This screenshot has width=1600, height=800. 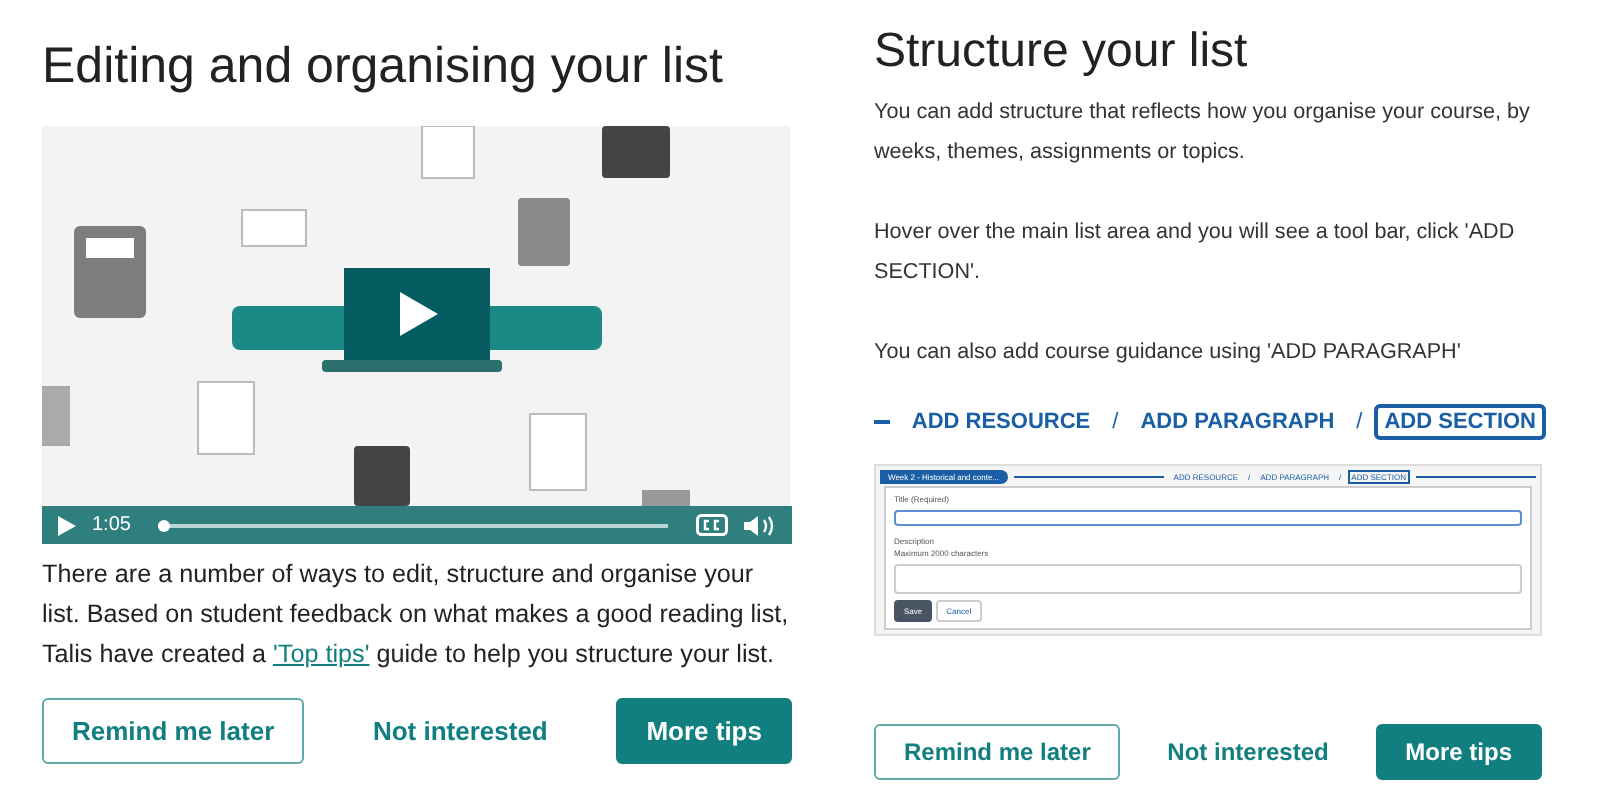 What do you see at coordinates (383, 67) in the screenshot?
I see `dialog-title: Editing and organising your list` at bounding box center [383, 67].